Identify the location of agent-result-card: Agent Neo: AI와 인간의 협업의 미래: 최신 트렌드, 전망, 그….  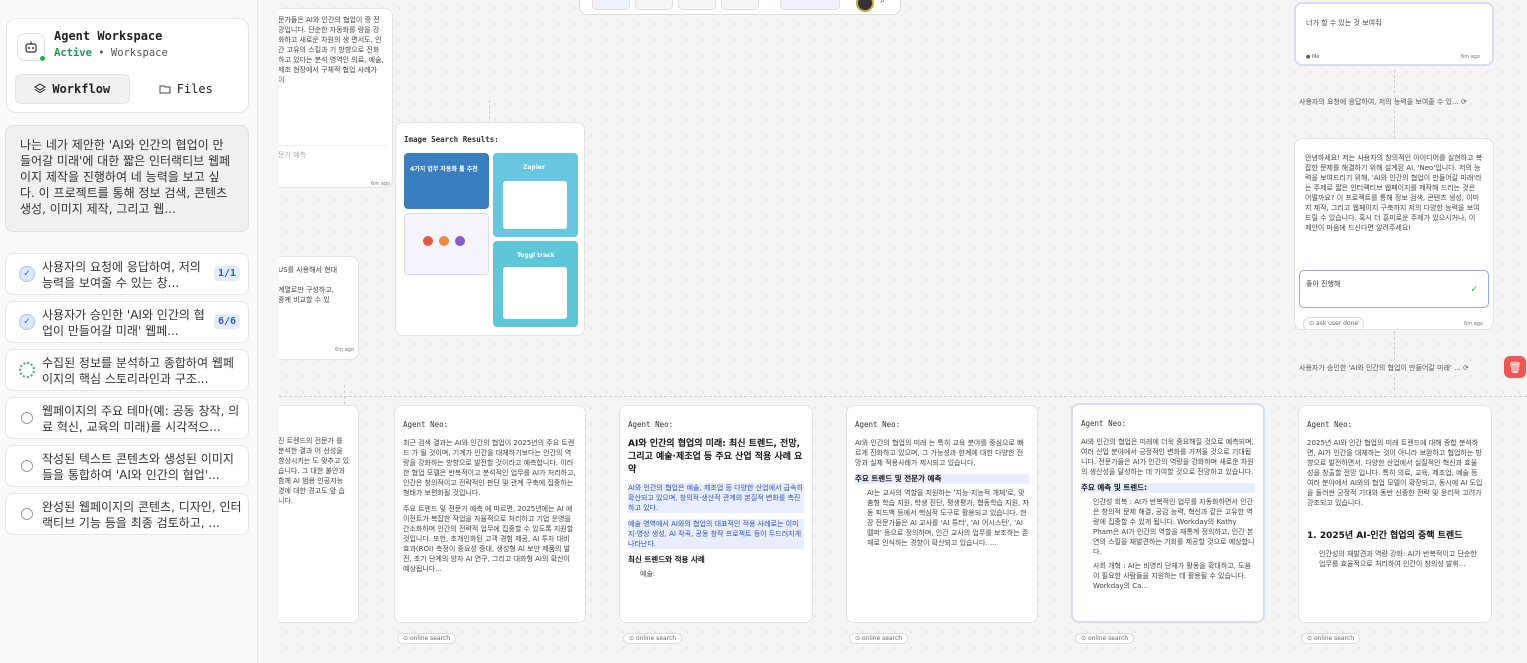
(716, 514).